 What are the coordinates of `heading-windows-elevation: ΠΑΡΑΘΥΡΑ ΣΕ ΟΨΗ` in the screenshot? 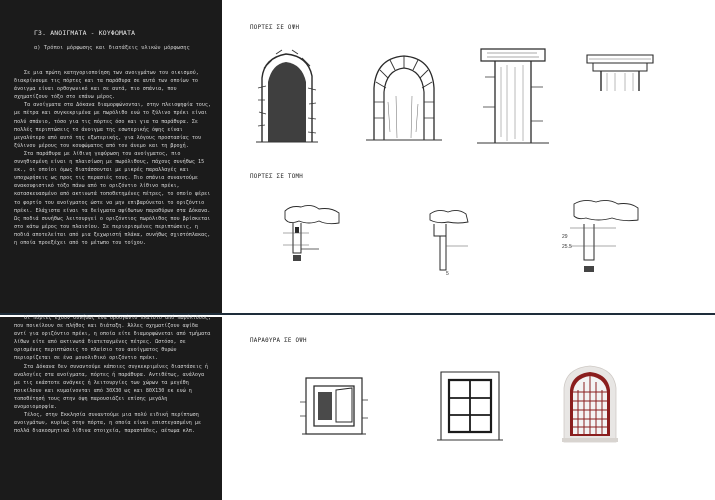 It's located at (278, 341).